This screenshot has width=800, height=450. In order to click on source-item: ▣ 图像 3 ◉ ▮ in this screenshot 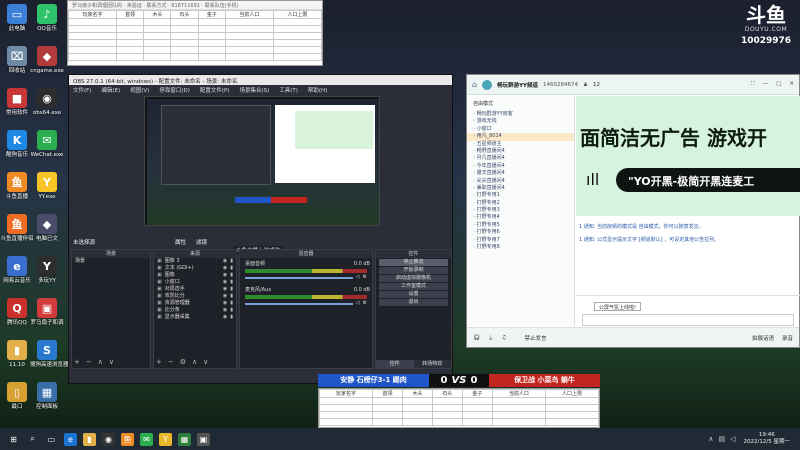, I will do `click(195, 261)`.